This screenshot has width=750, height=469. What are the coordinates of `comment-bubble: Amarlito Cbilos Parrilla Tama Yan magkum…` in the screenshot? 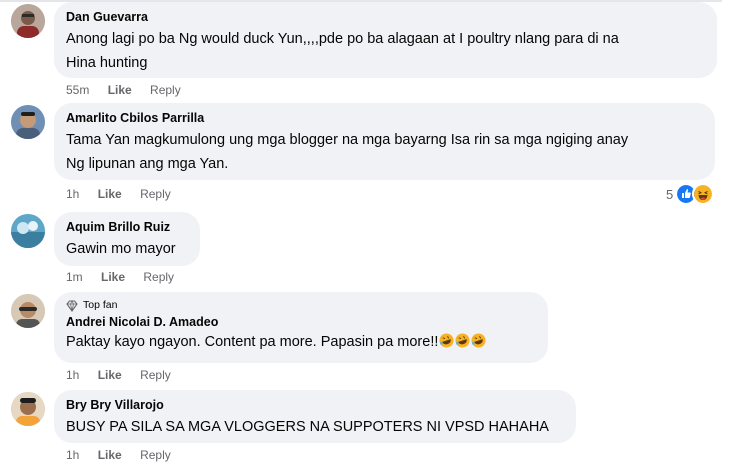 It's located at (384, 141).